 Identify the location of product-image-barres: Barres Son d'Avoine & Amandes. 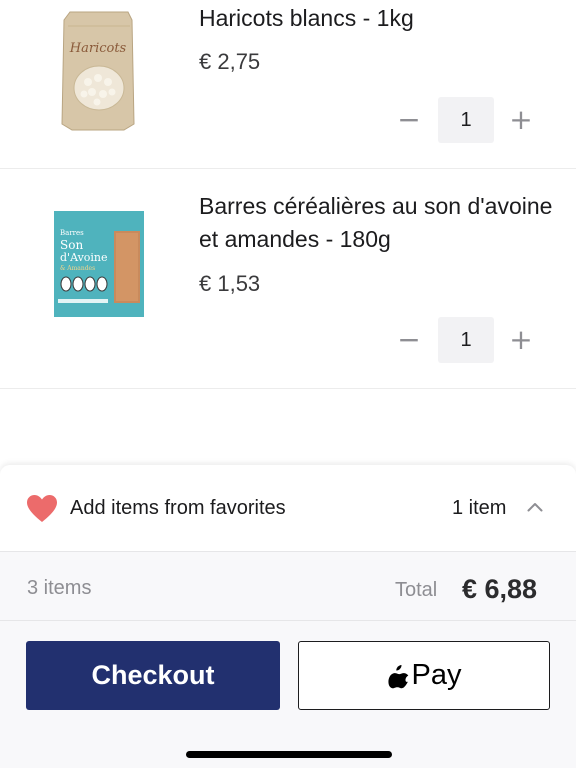
(98, 264).